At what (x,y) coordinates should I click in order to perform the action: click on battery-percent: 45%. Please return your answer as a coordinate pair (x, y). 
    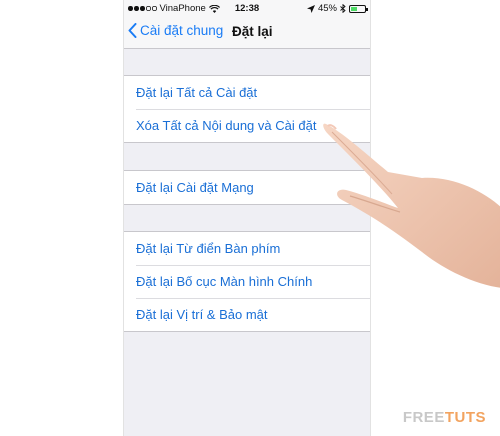
    Looking at the image, I should click on (327, 8).